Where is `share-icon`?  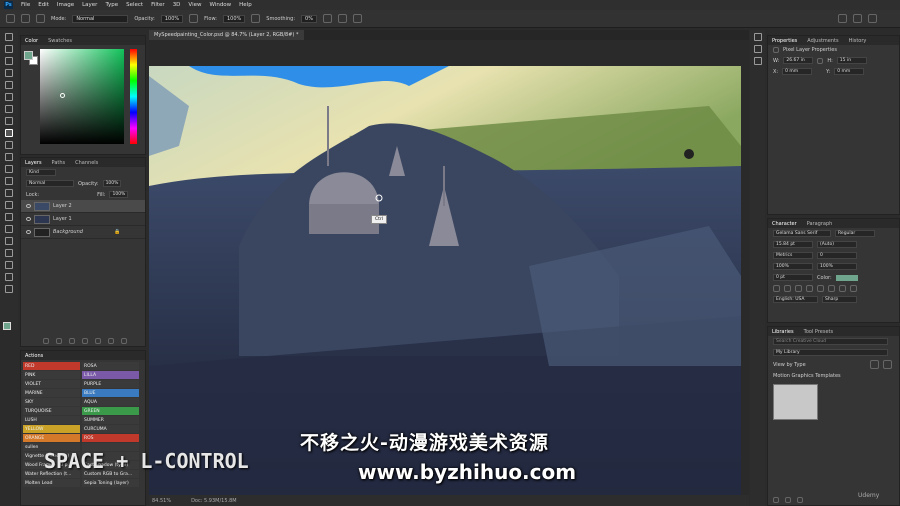
share-icon is located at coordinates (872, 18).